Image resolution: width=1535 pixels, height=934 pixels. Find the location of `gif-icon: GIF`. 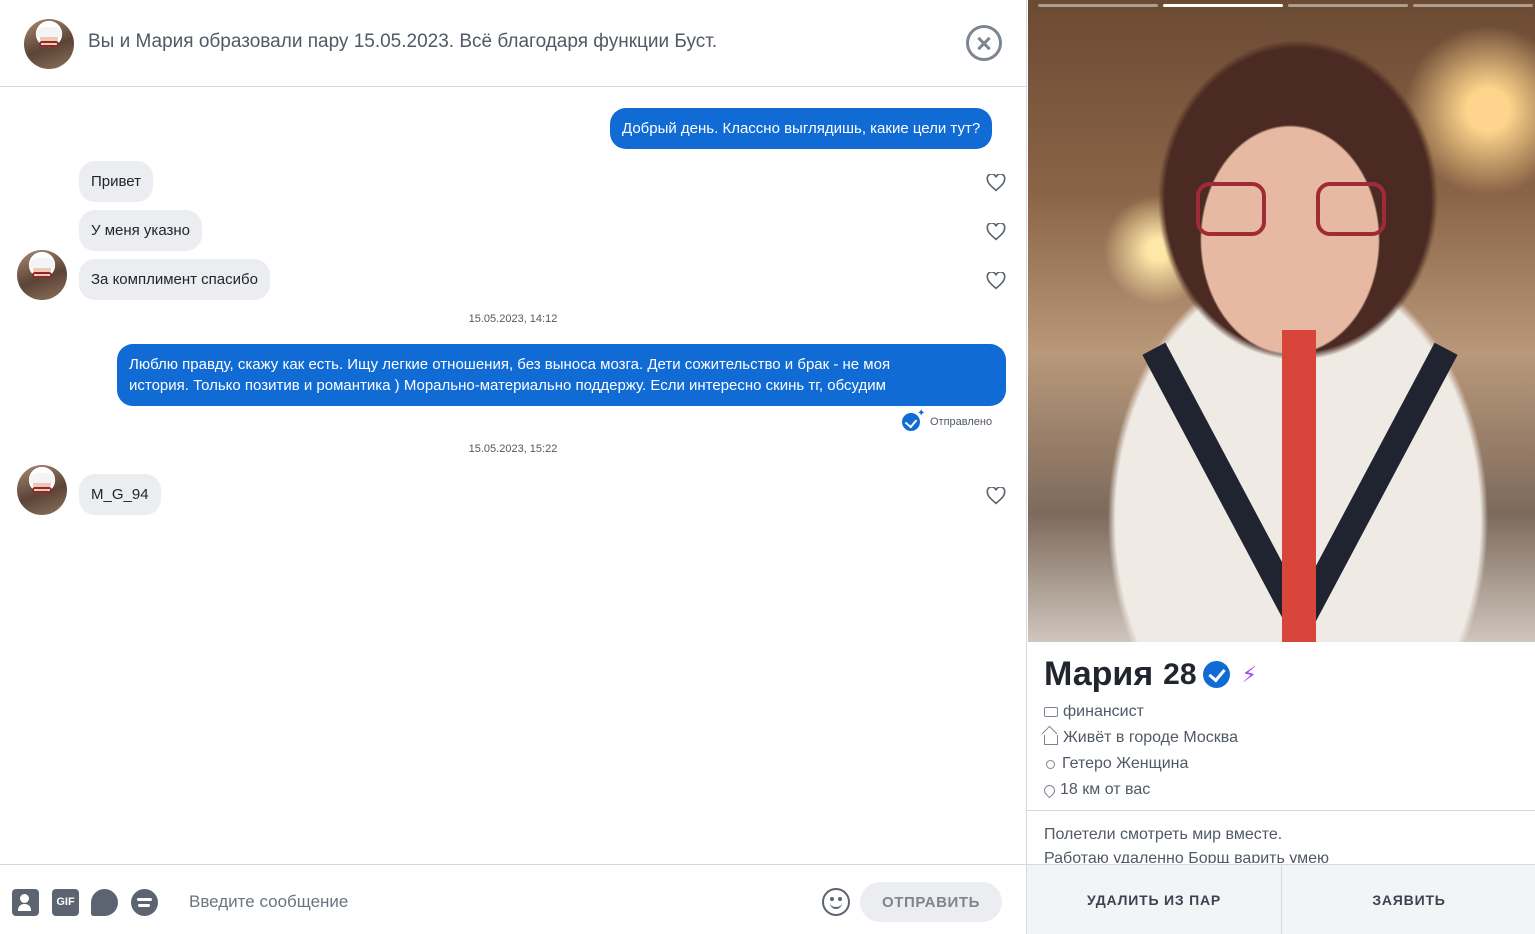

gif-icon: GIF is located at coordinates (65, 902).